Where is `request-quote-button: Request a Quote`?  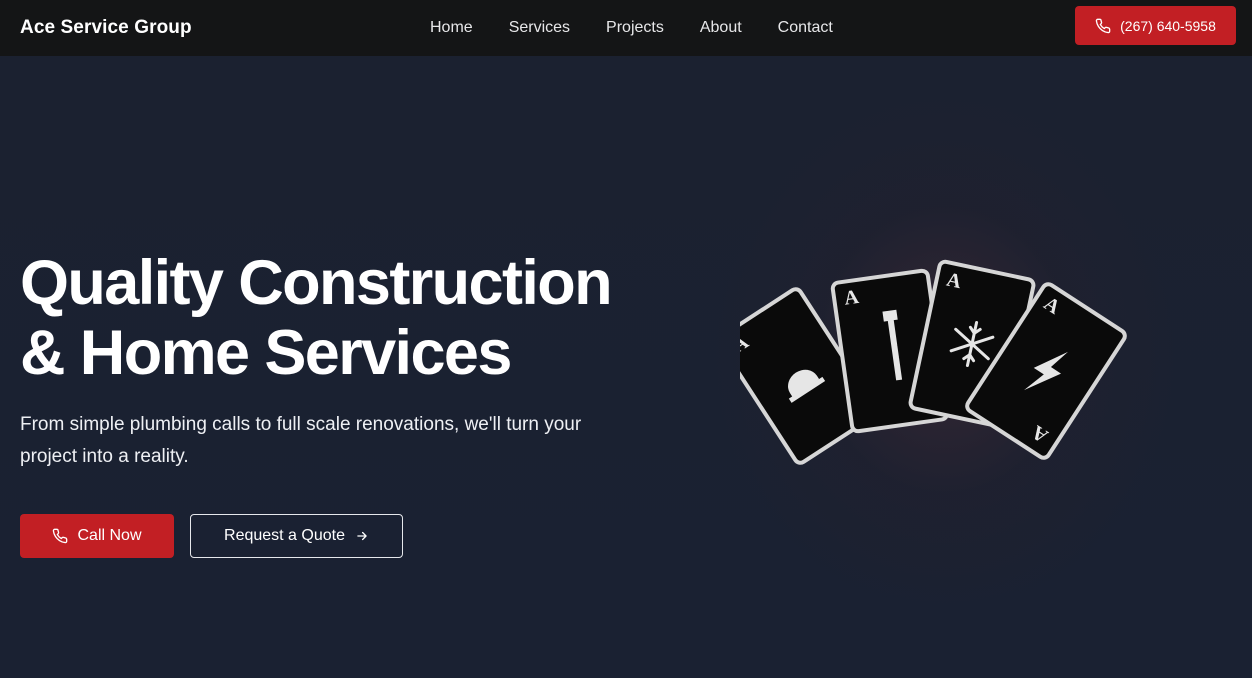
request-quote-button: Request a Quote is located at coordinates (296, 536).